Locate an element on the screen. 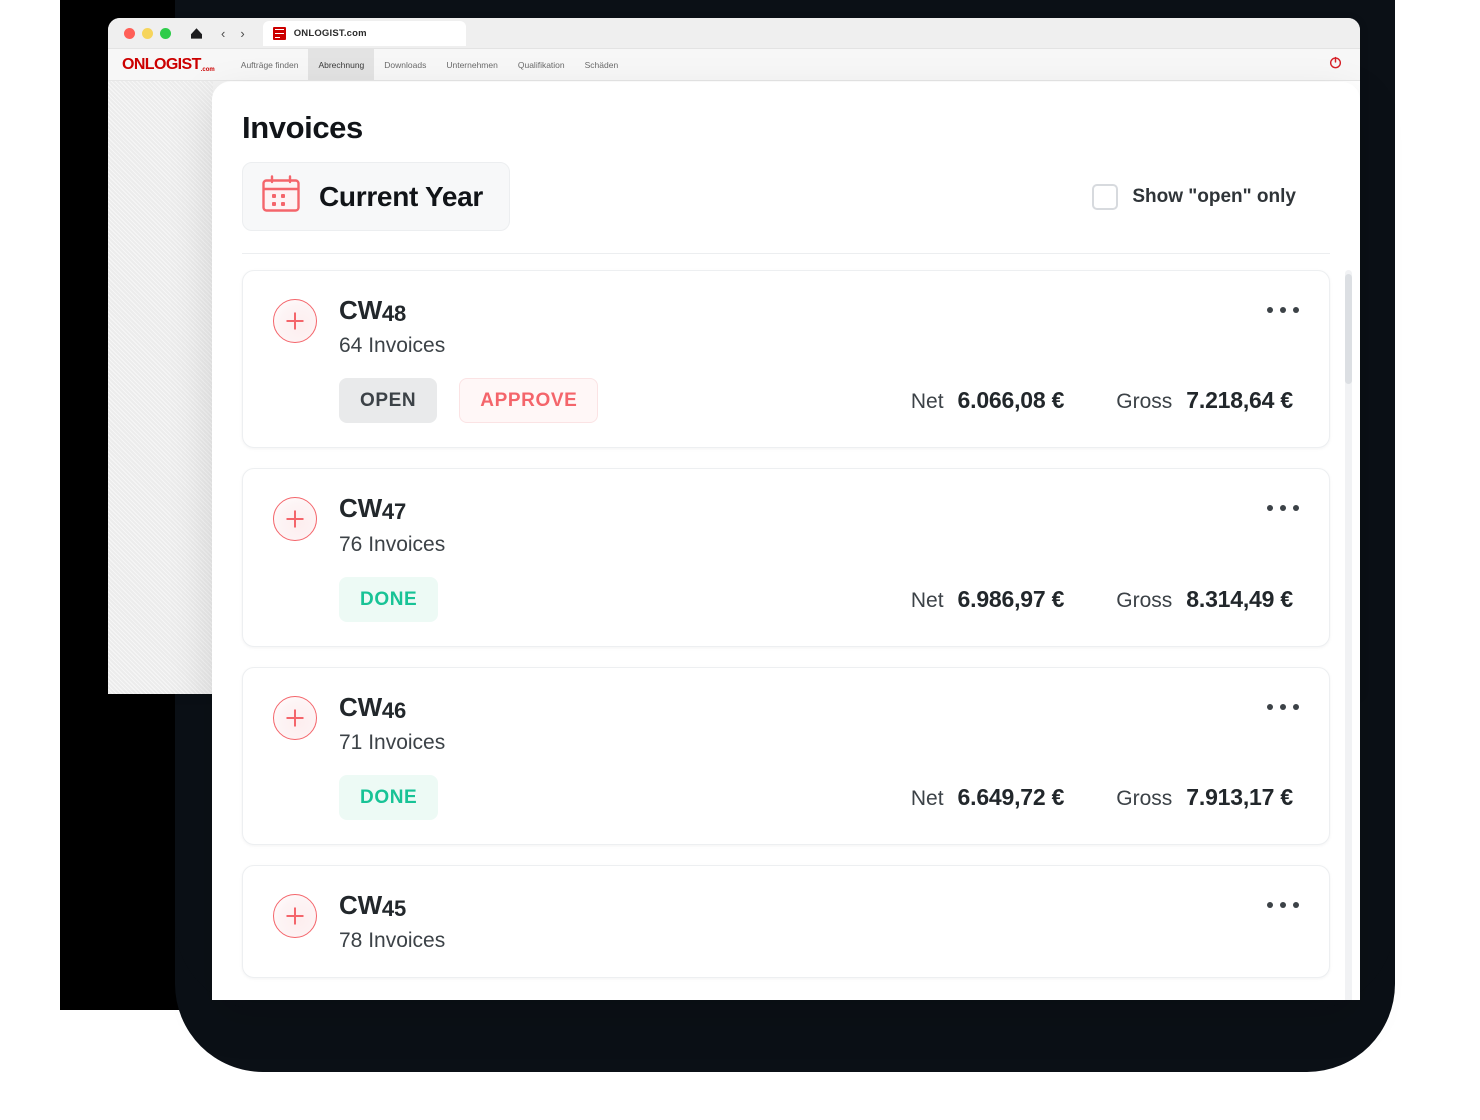 The height and width of the screenshot is (1120, 1480). site-sidebar is located at coordinates (160, 387).